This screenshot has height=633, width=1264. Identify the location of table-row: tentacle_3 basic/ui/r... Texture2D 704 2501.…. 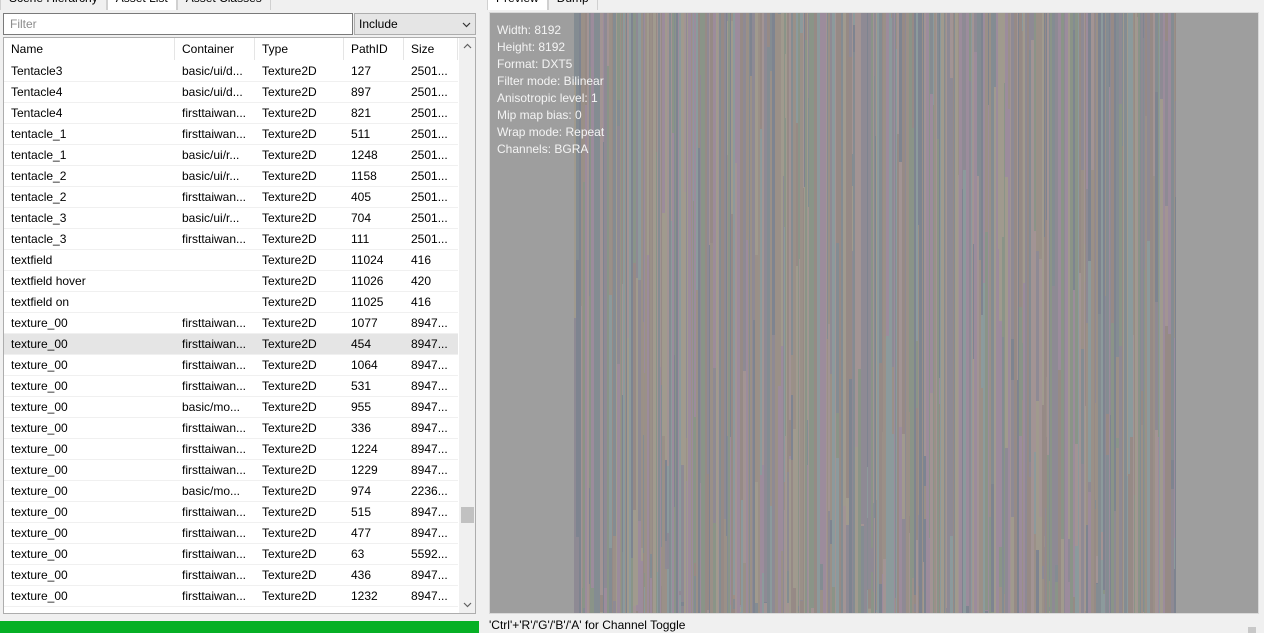
(231, 218).